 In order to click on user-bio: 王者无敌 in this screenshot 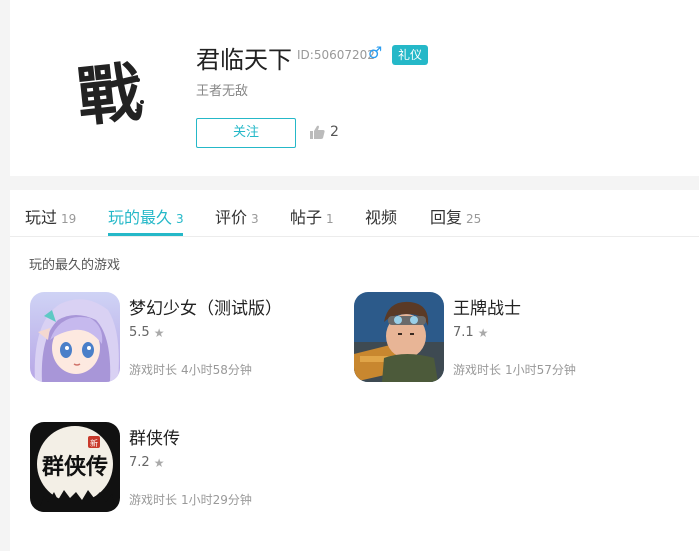, I will do `click(222, 91)`.